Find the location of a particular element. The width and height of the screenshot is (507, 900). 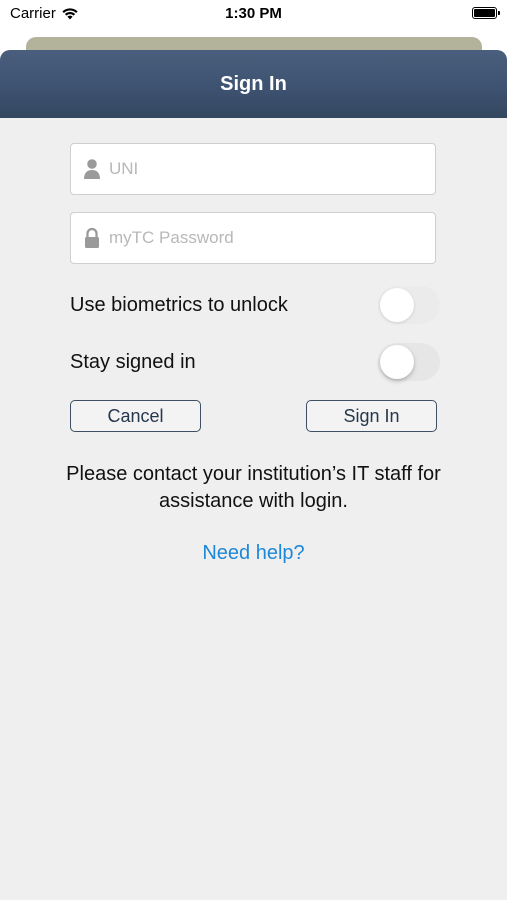

battery-icon is located at coordinates (486, 13).